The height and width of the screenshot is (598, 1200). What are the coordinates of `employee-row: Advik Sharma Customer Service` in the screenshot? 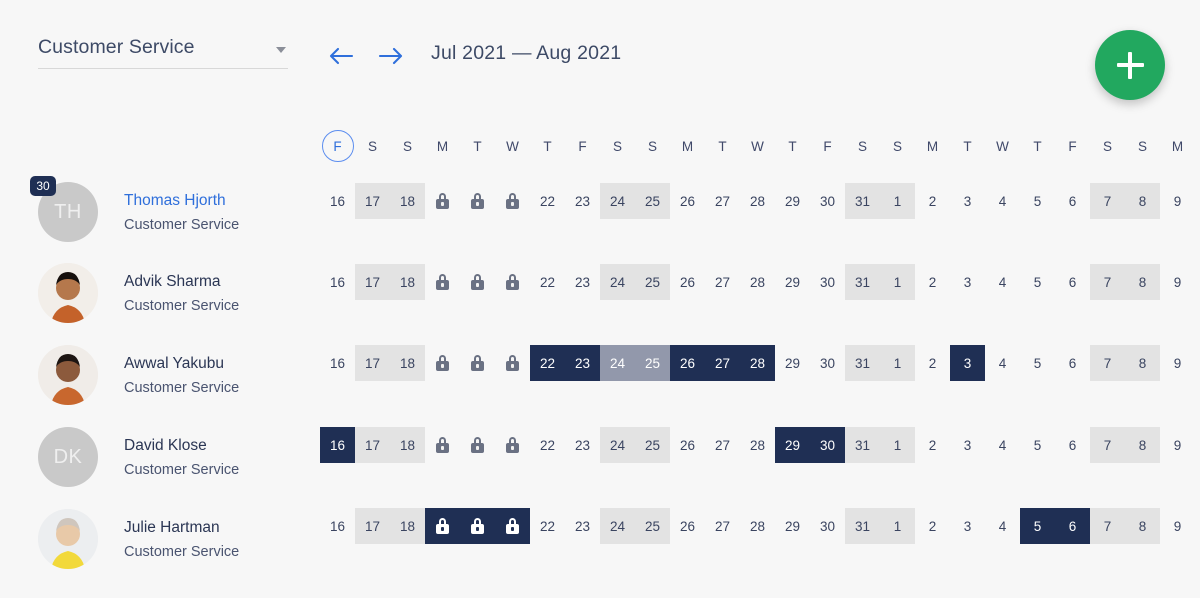 It's located at (173, 293).